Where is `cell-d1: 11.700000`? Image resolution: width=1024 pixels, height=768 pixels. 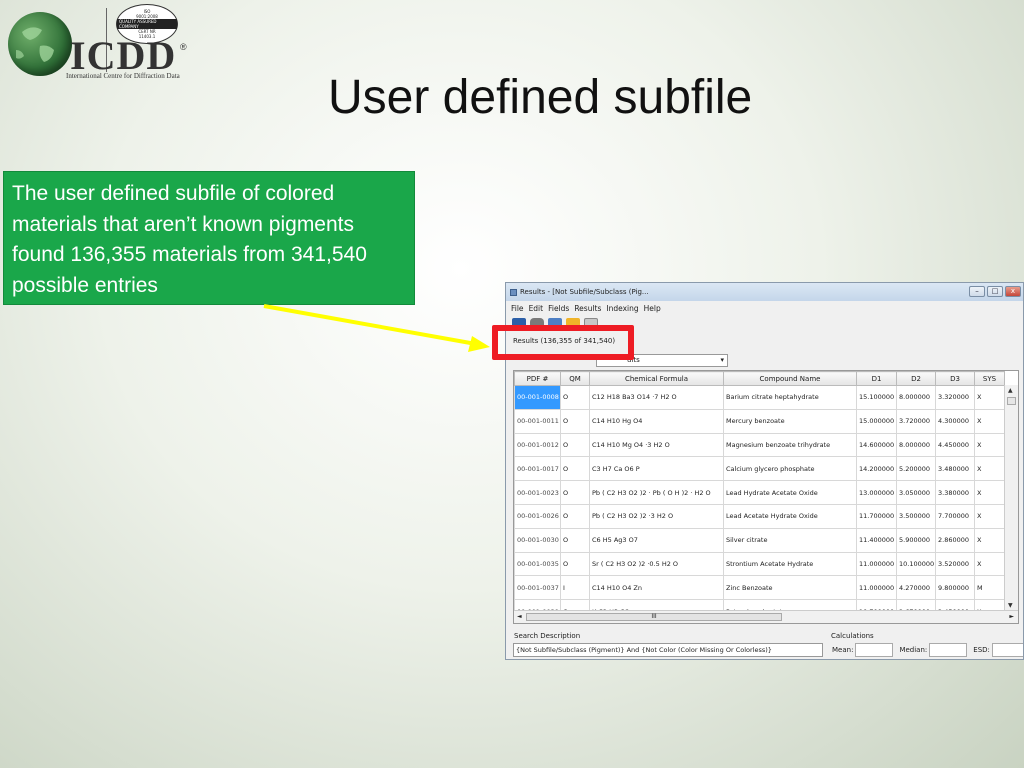
cell-d1: 11.700000 is located at coordinates (876, 516).